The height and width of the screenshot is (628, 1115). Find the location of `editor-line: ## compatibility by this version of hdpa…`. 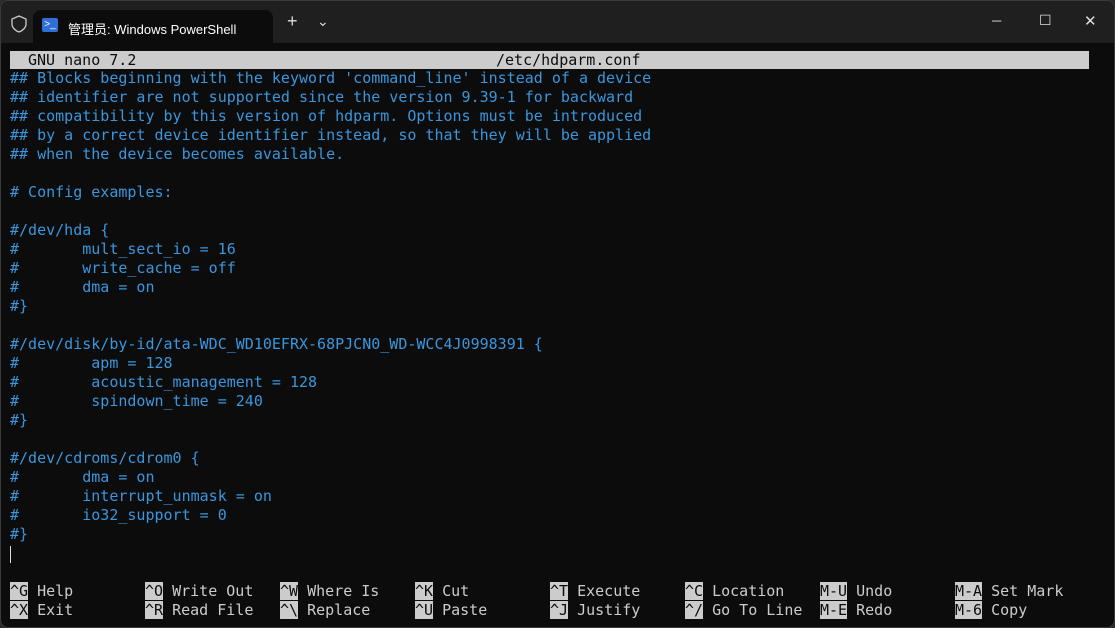

editor-line: ## compatibility by this version of hdpa… is located at coordinates (326, 116).